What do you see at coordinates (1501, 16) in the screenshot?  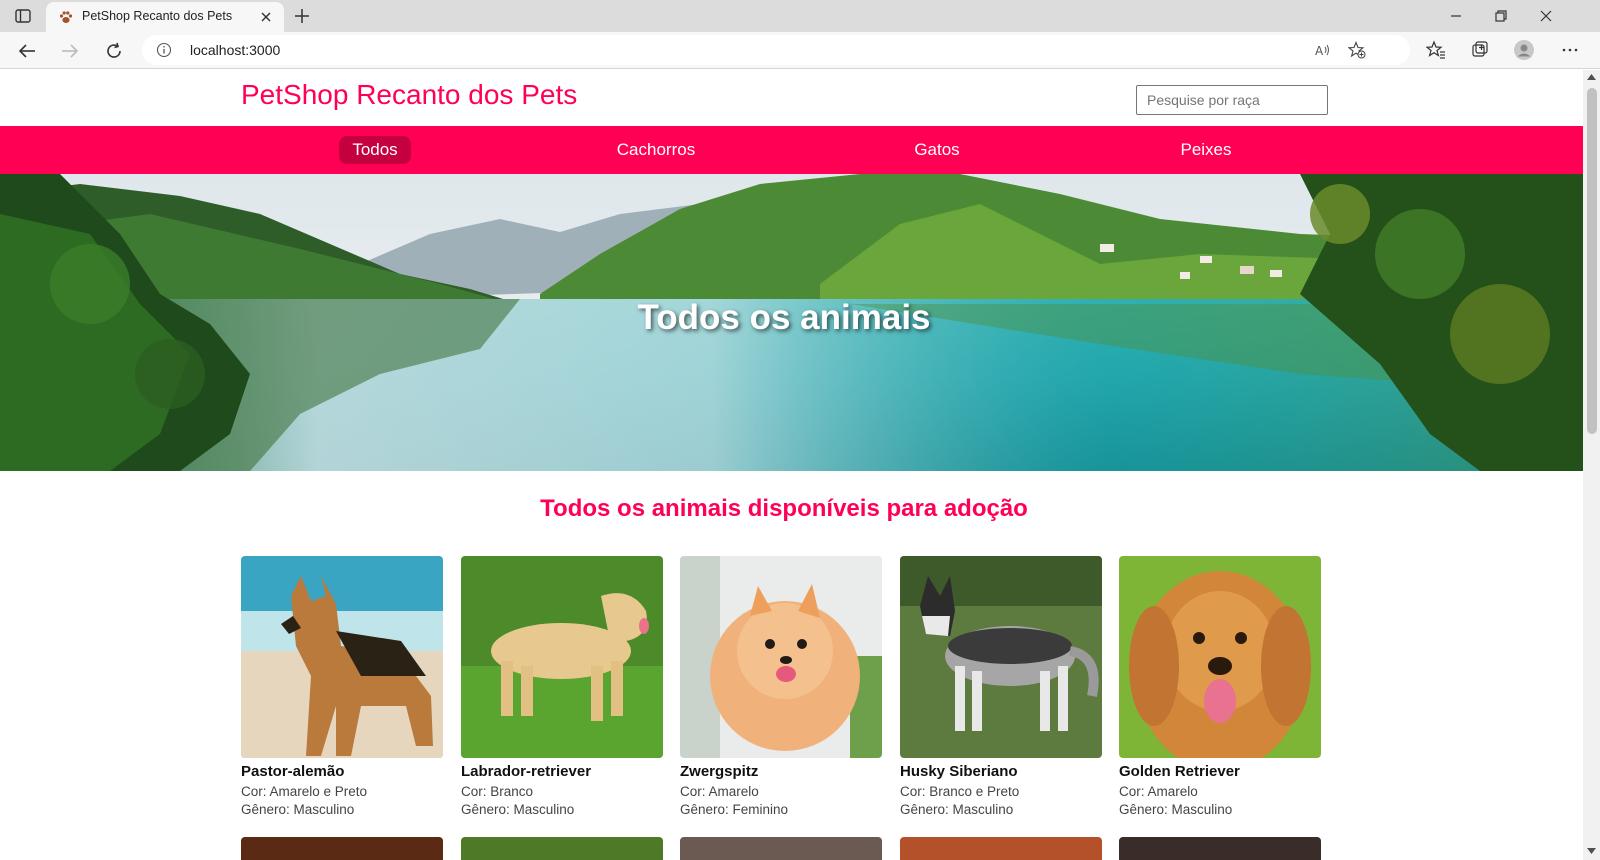 I see `restore-icon` at bounding box center [1501, 16].